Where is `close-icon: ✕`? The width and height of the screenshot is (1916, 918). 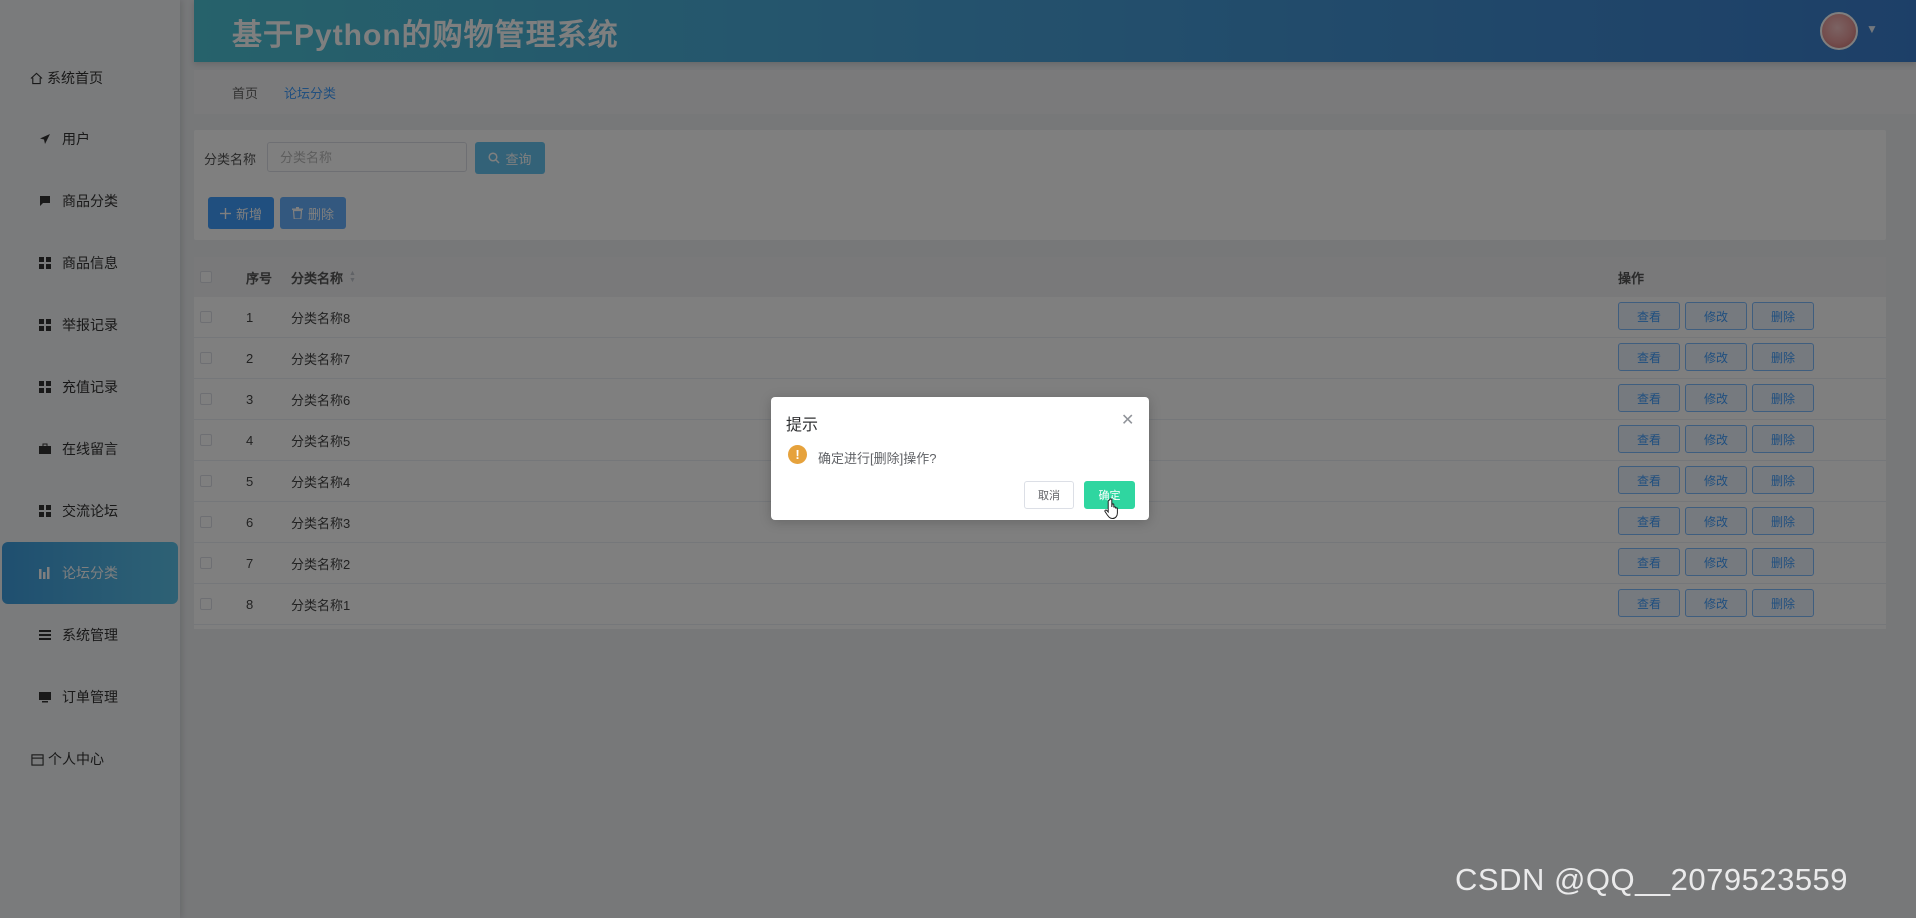
close-icon: ✕ is located at coordinates (1127, 420).